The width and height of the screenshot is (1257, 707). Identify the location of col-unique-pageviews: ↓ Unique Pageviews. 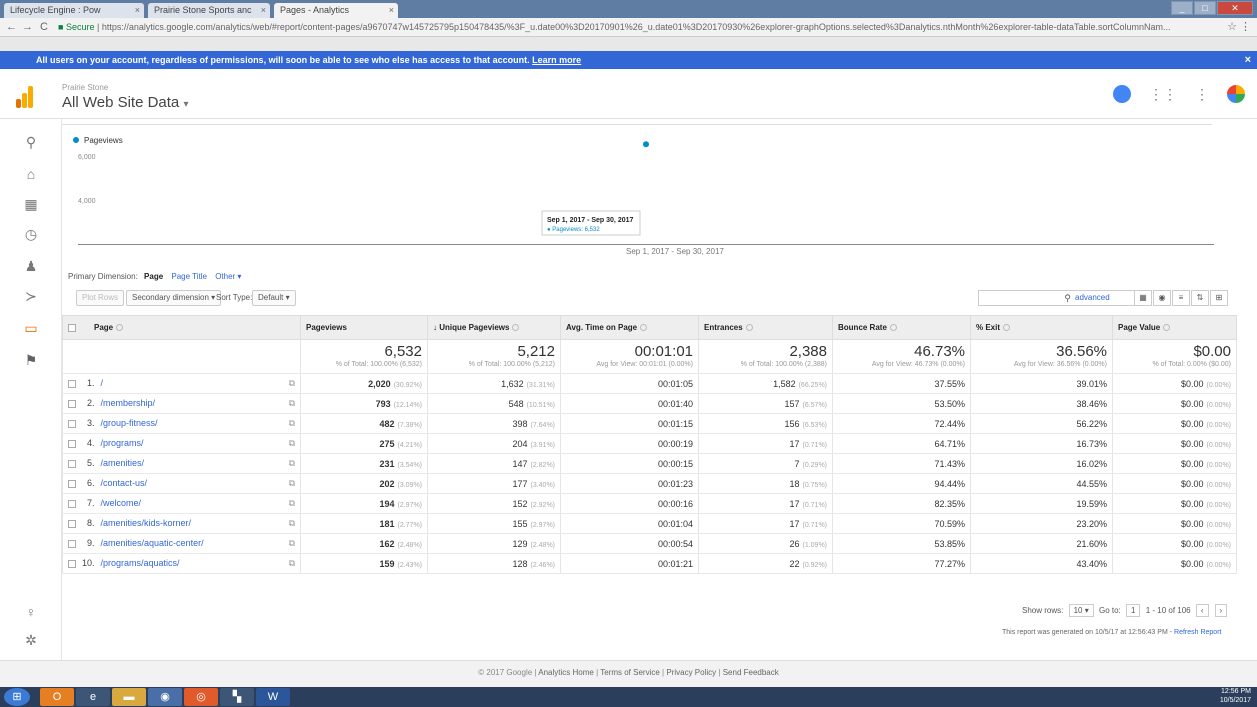
(494, 327).